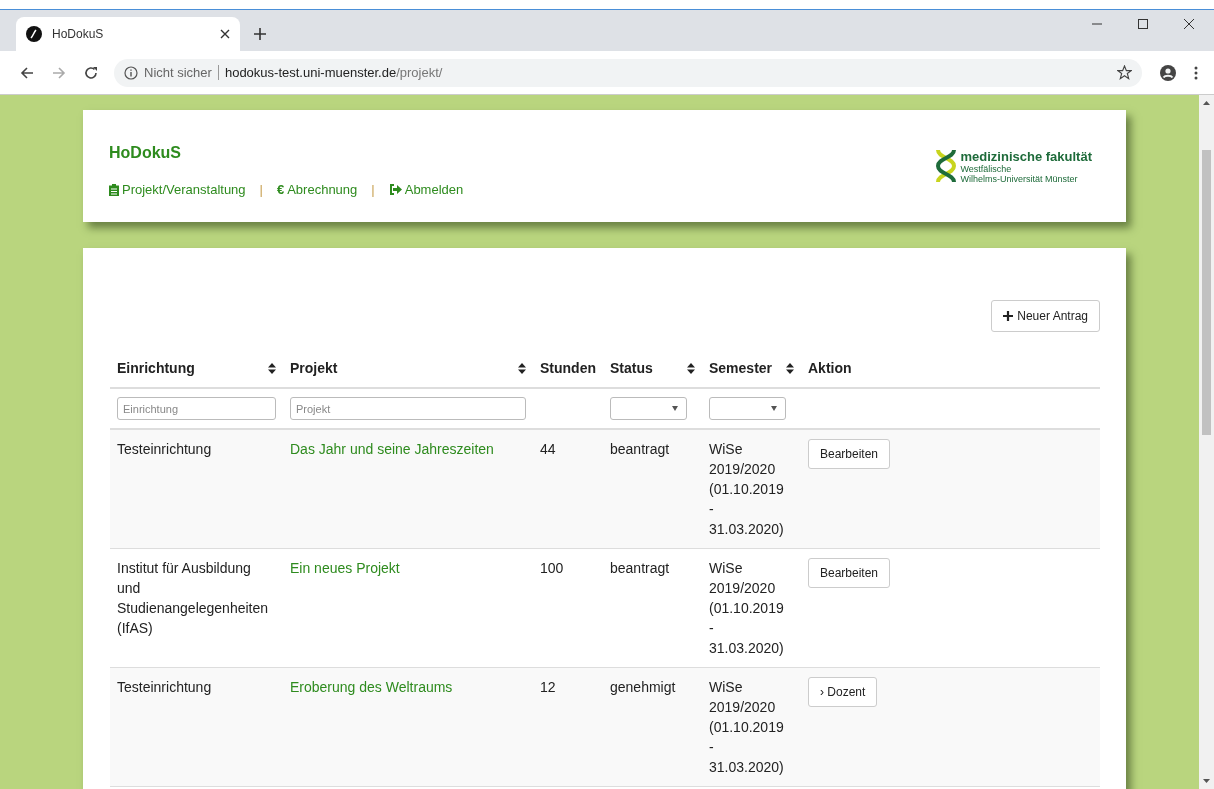 The image size is (1214, 789). Describe the element at coordinates (286, 153) in the screenshot. I see `site-title: HoDokuS` at that location.